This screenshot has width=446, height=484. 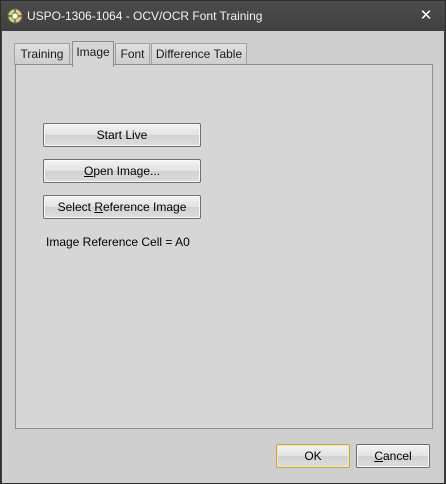 I want to click on select-reference-label-post: eference Image, so click(x=144, y=207).